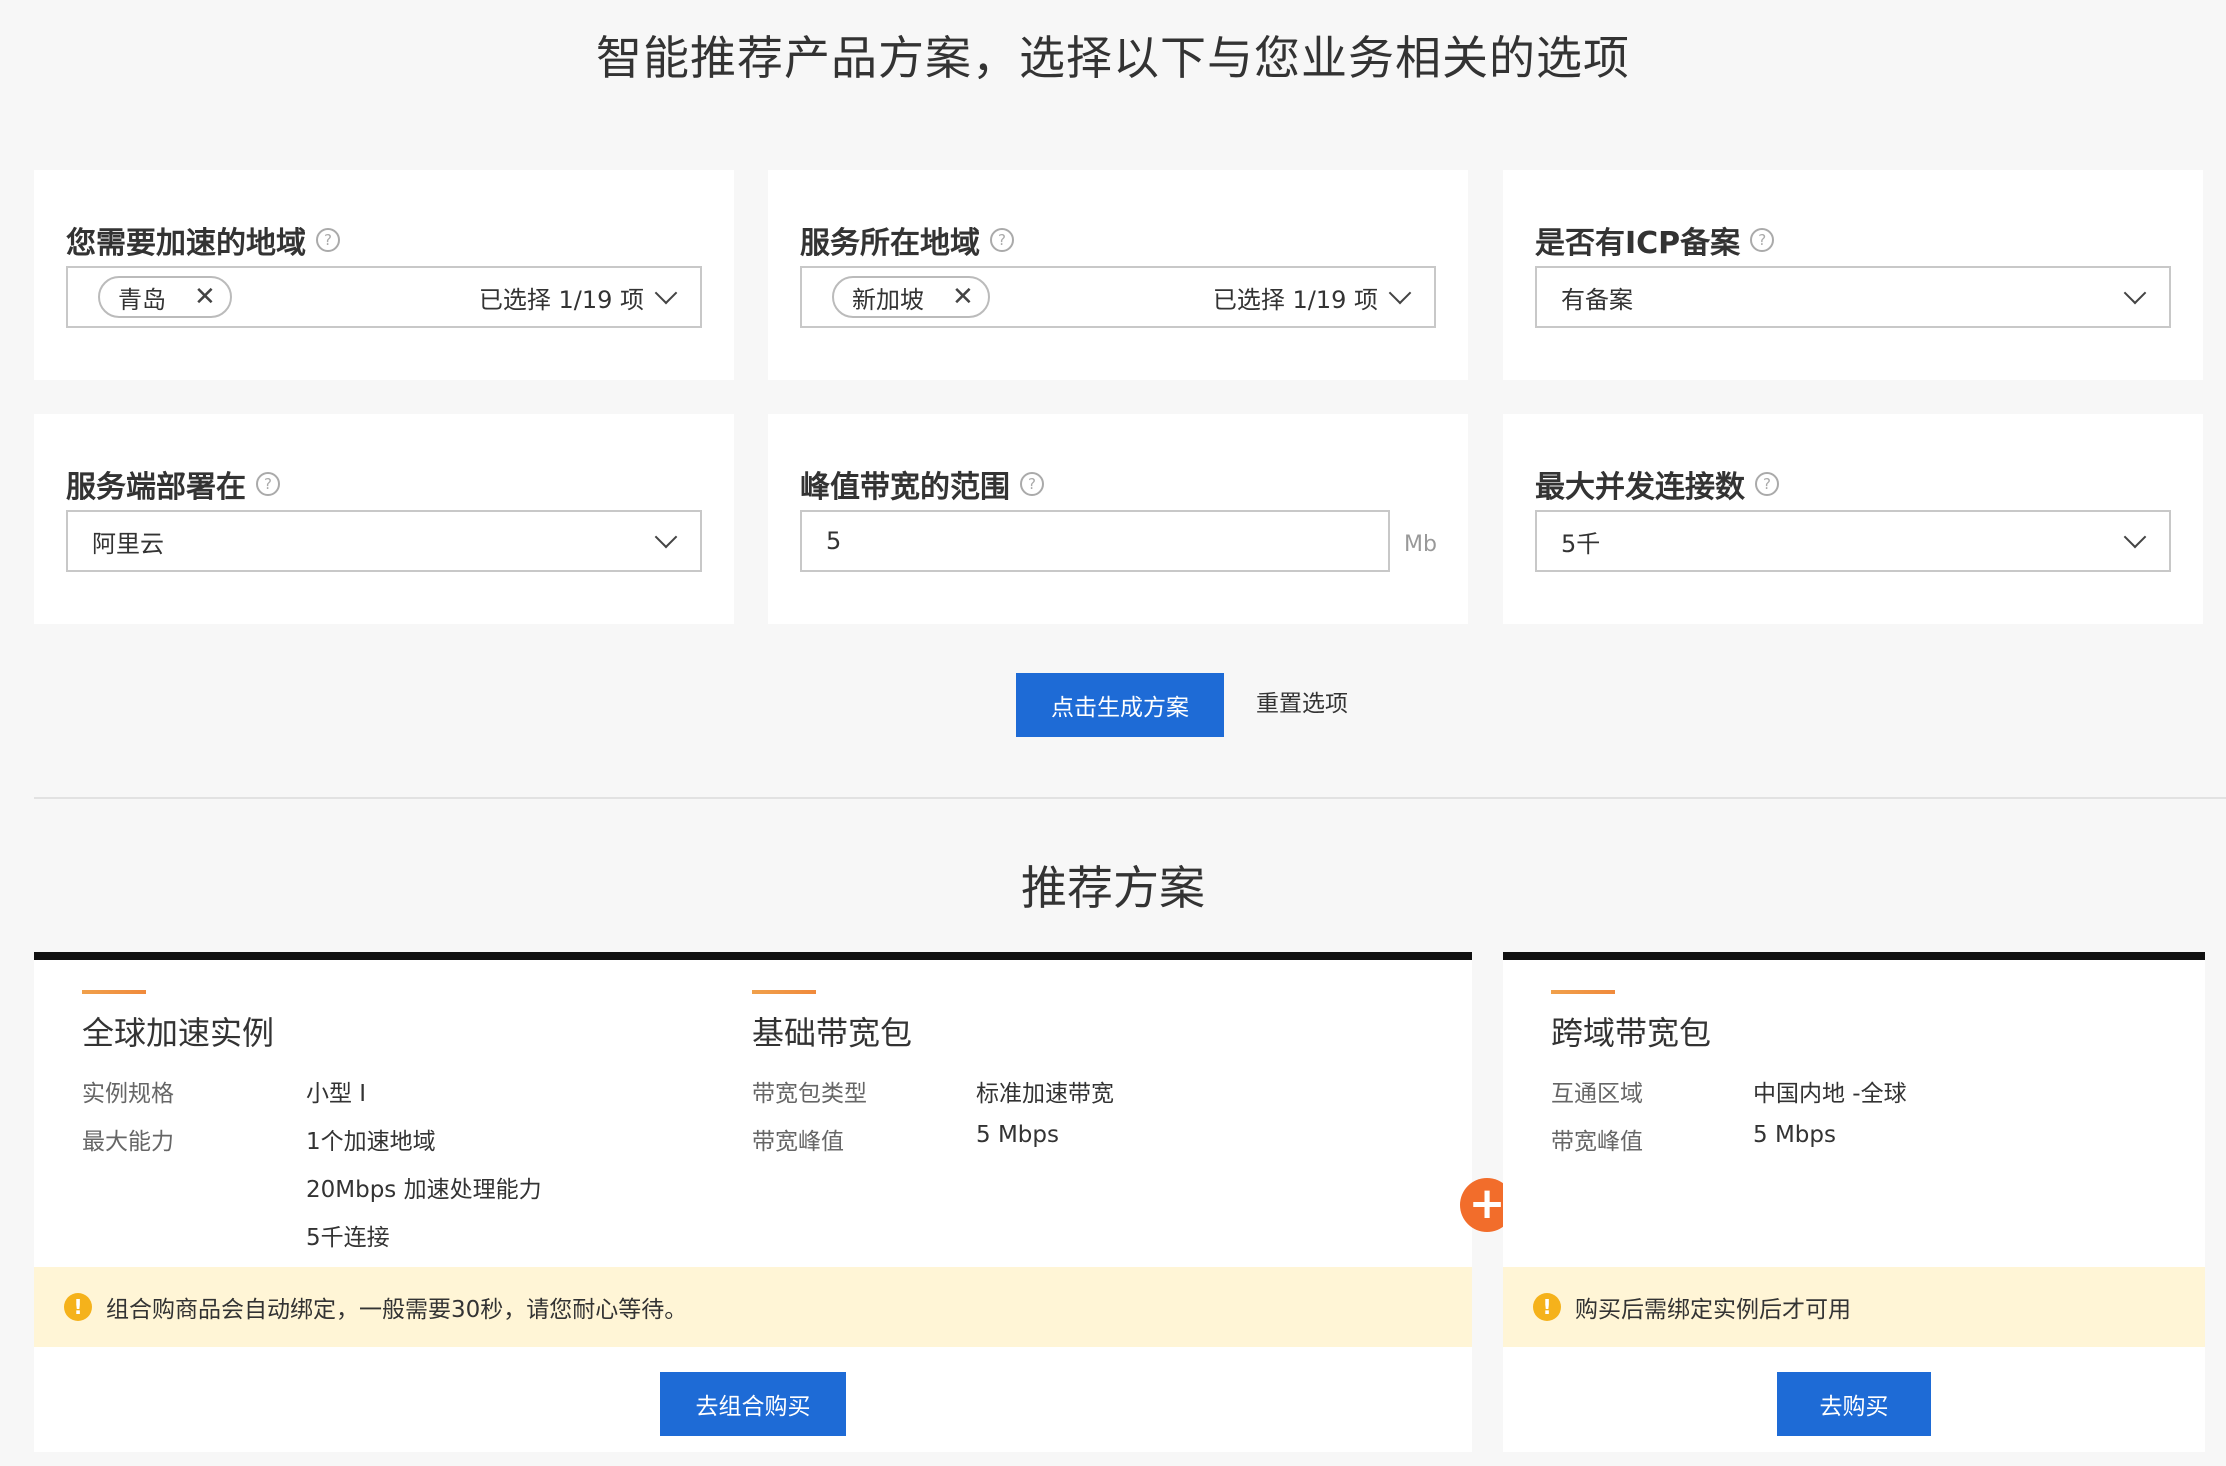  What do you see at coordinates (384, 297) in the screenshot?
I see `accel-region-select: 青岛 ✕ 已选择 1/19 项` at bounding box center [384, 297].